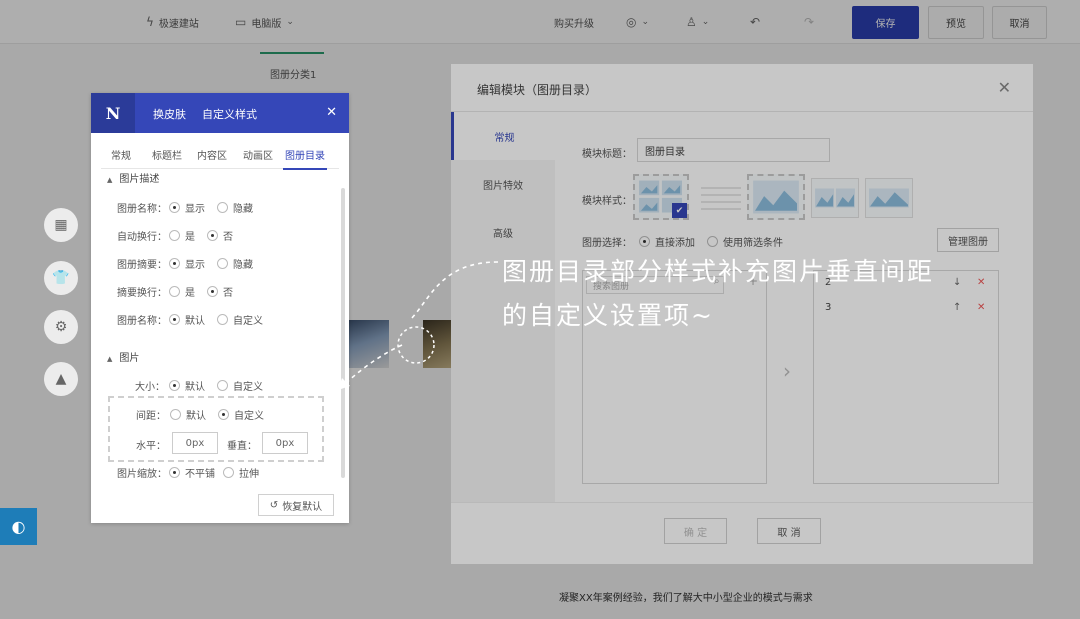 The width and height of the screenshot is (1080, 619). I want to click on tab-change-skin: 换皮肤, so click(169, 114).